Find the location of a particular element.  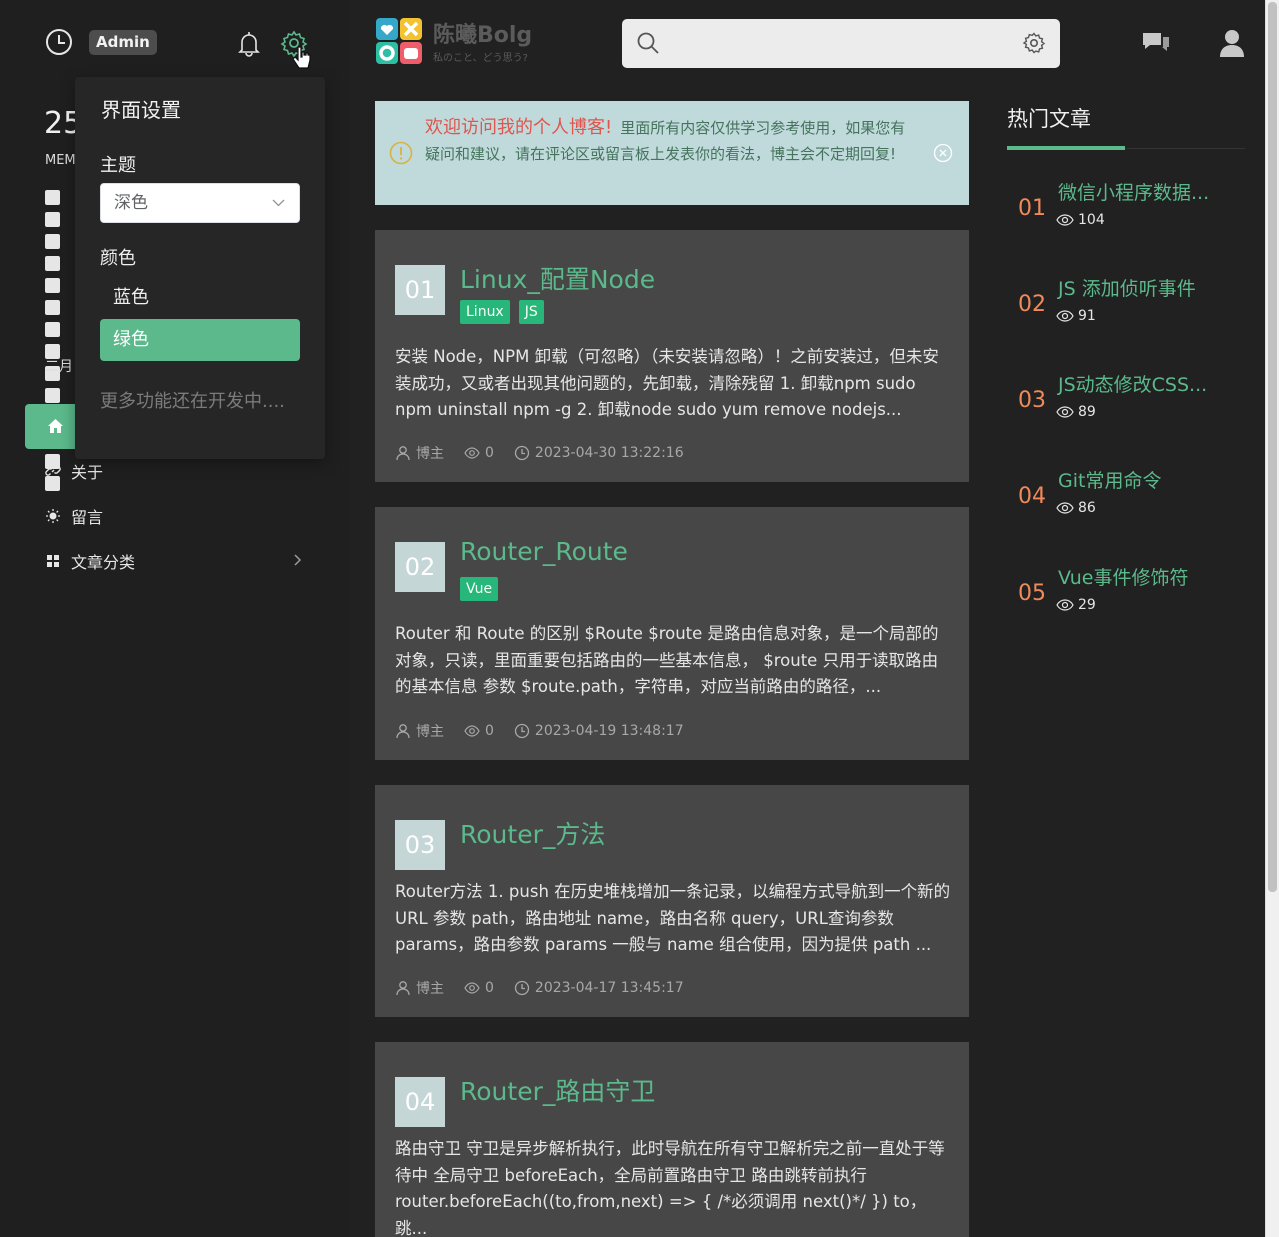

theme-select: 深色 is located at coordinates (200, 203).